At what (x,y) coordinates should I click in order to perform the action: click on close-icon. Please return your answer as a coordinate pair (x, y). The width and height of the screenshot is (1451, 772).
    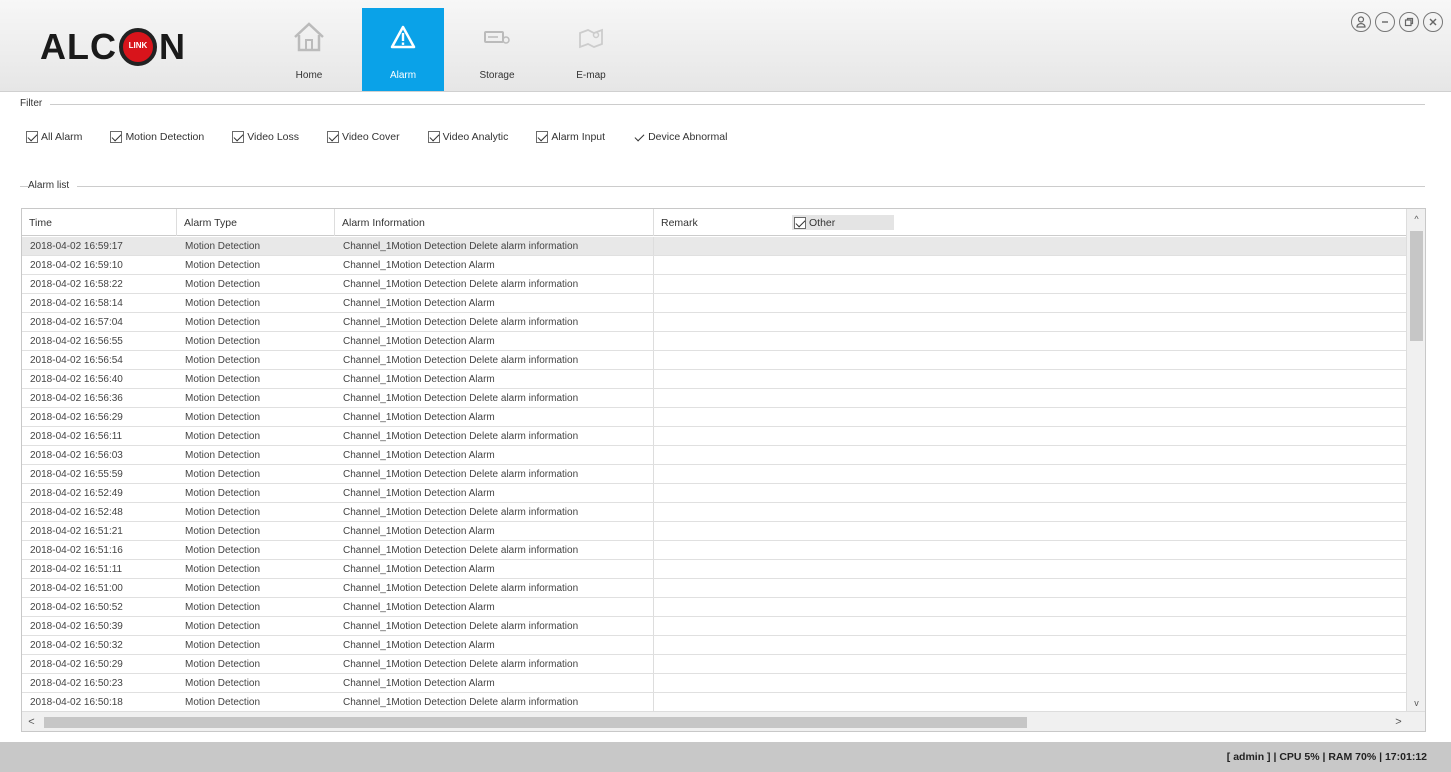
    Looking at the image, I should click on (1433, 22).